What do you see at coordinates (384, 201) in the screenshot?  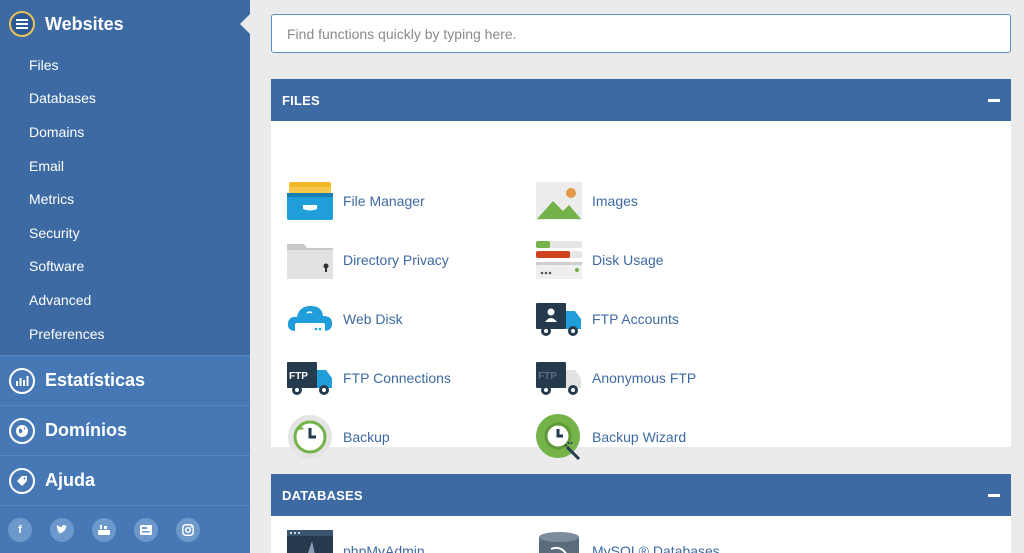 I see `tool-label: File Manager` at bounding box center [384, 201].